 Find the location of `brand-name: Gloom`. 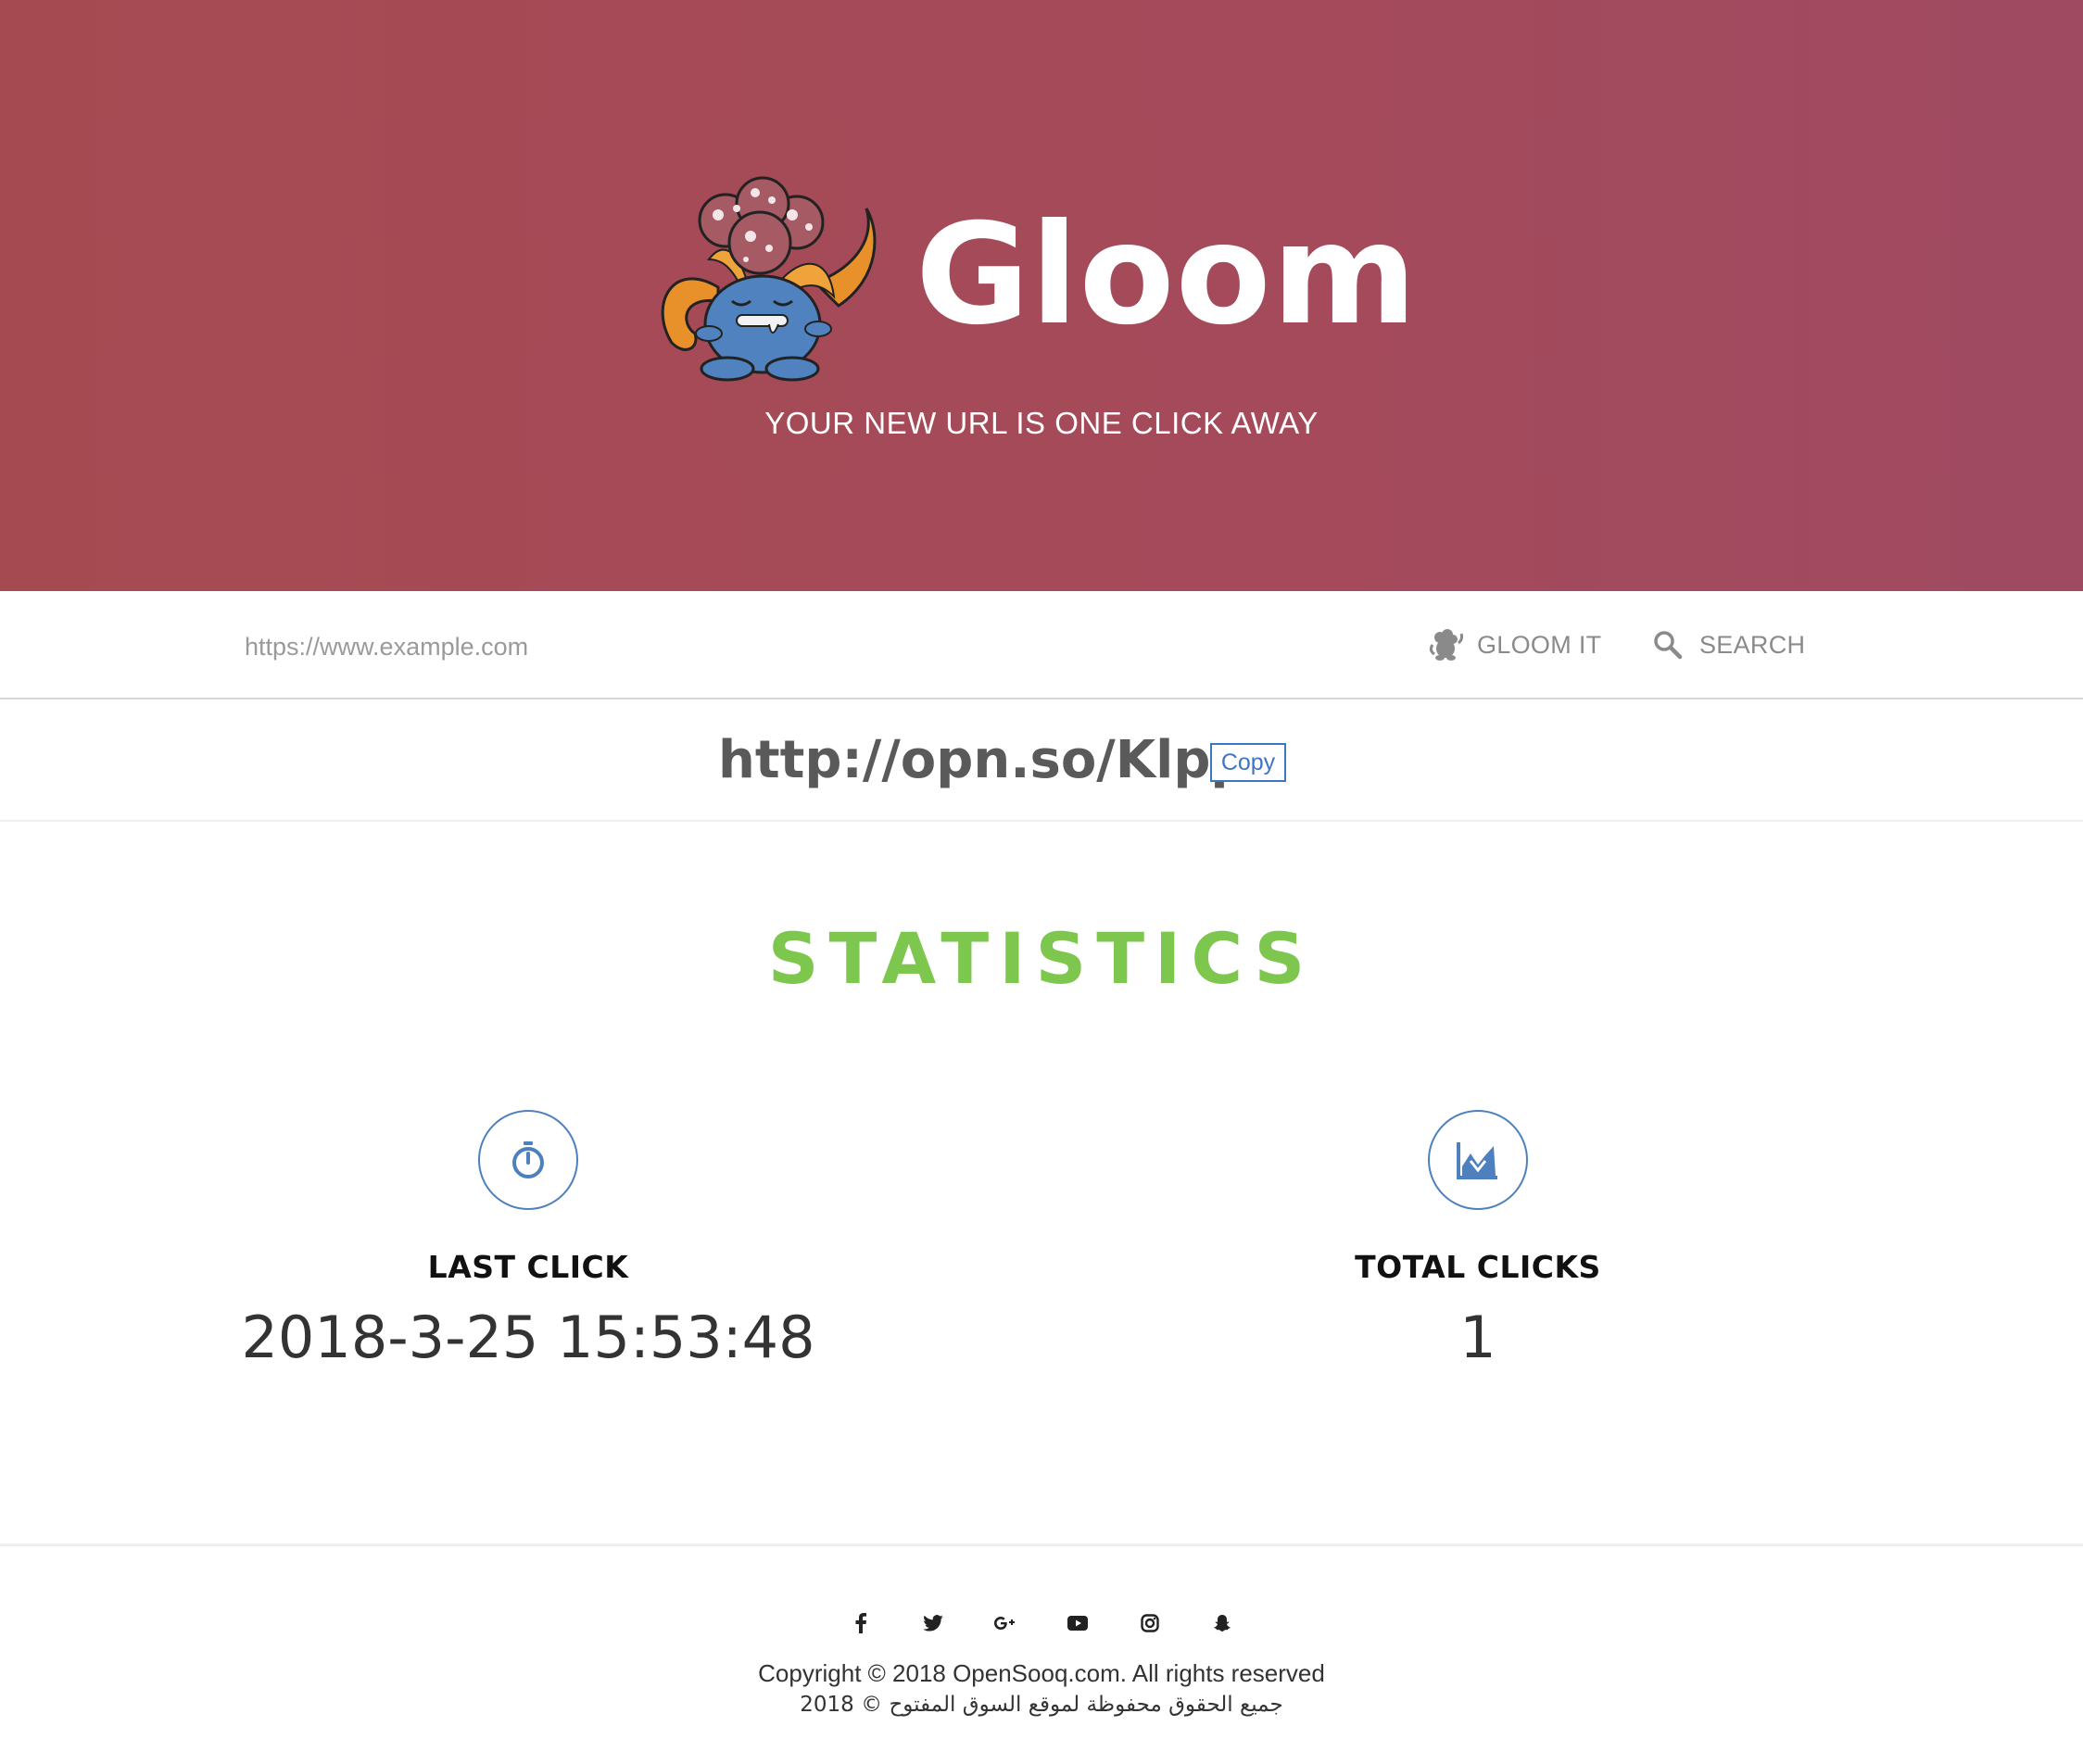

brand-name: Gloom is located at coordinates (1166, 275).